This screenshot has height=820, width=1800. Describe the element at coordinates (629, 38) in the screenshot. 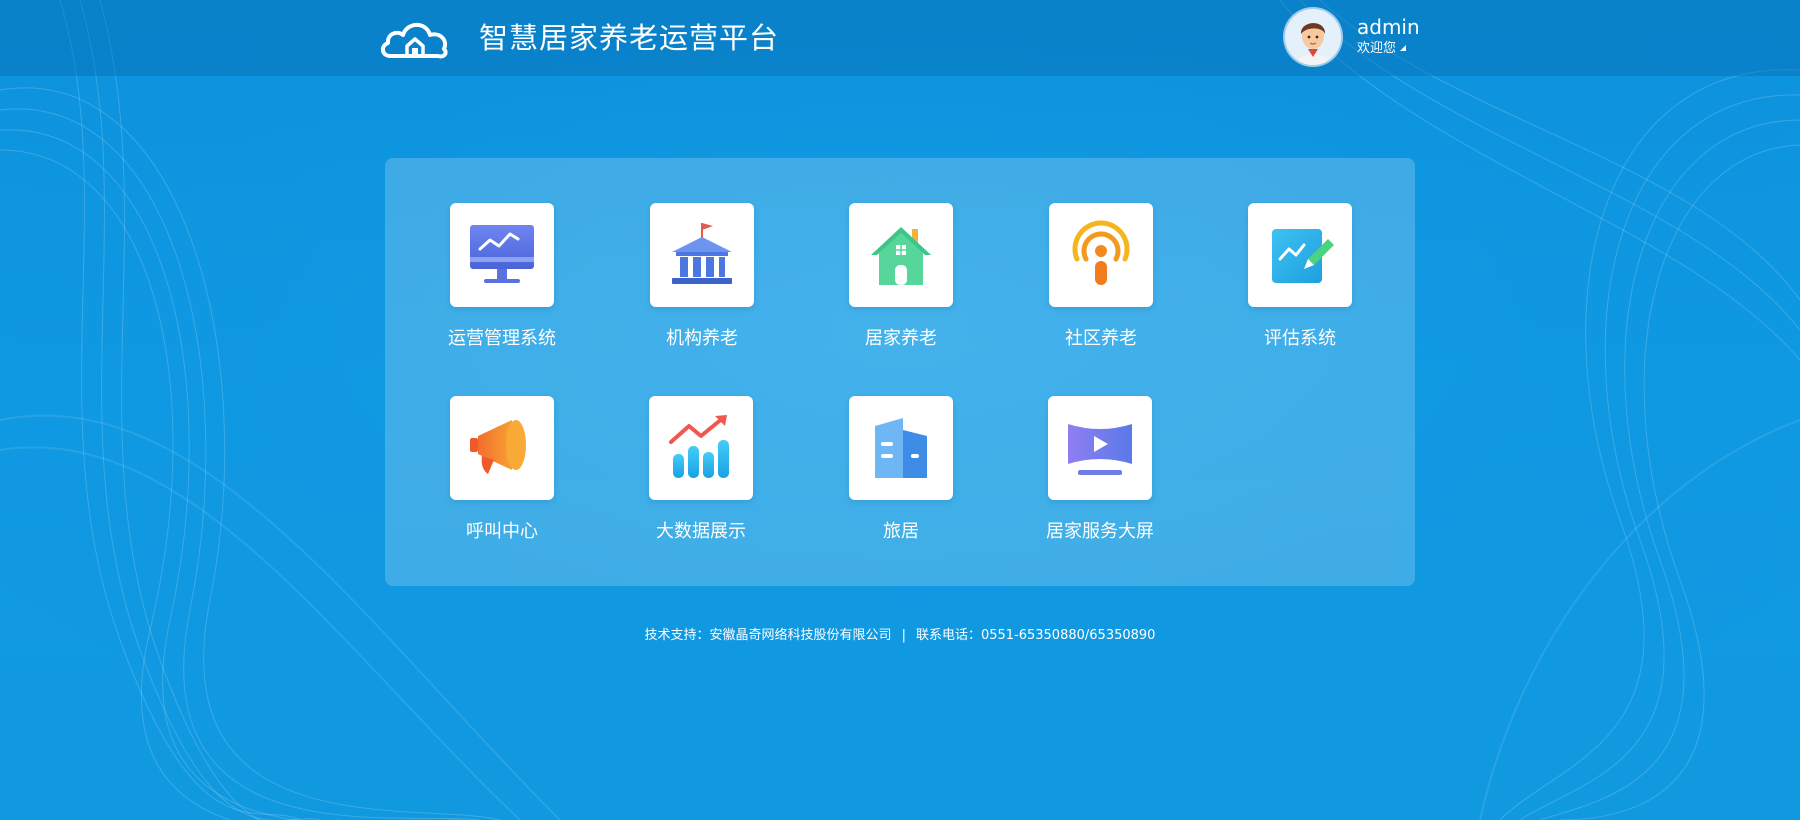

I see `app-title: 智慧居家养老运营平台` at that location.